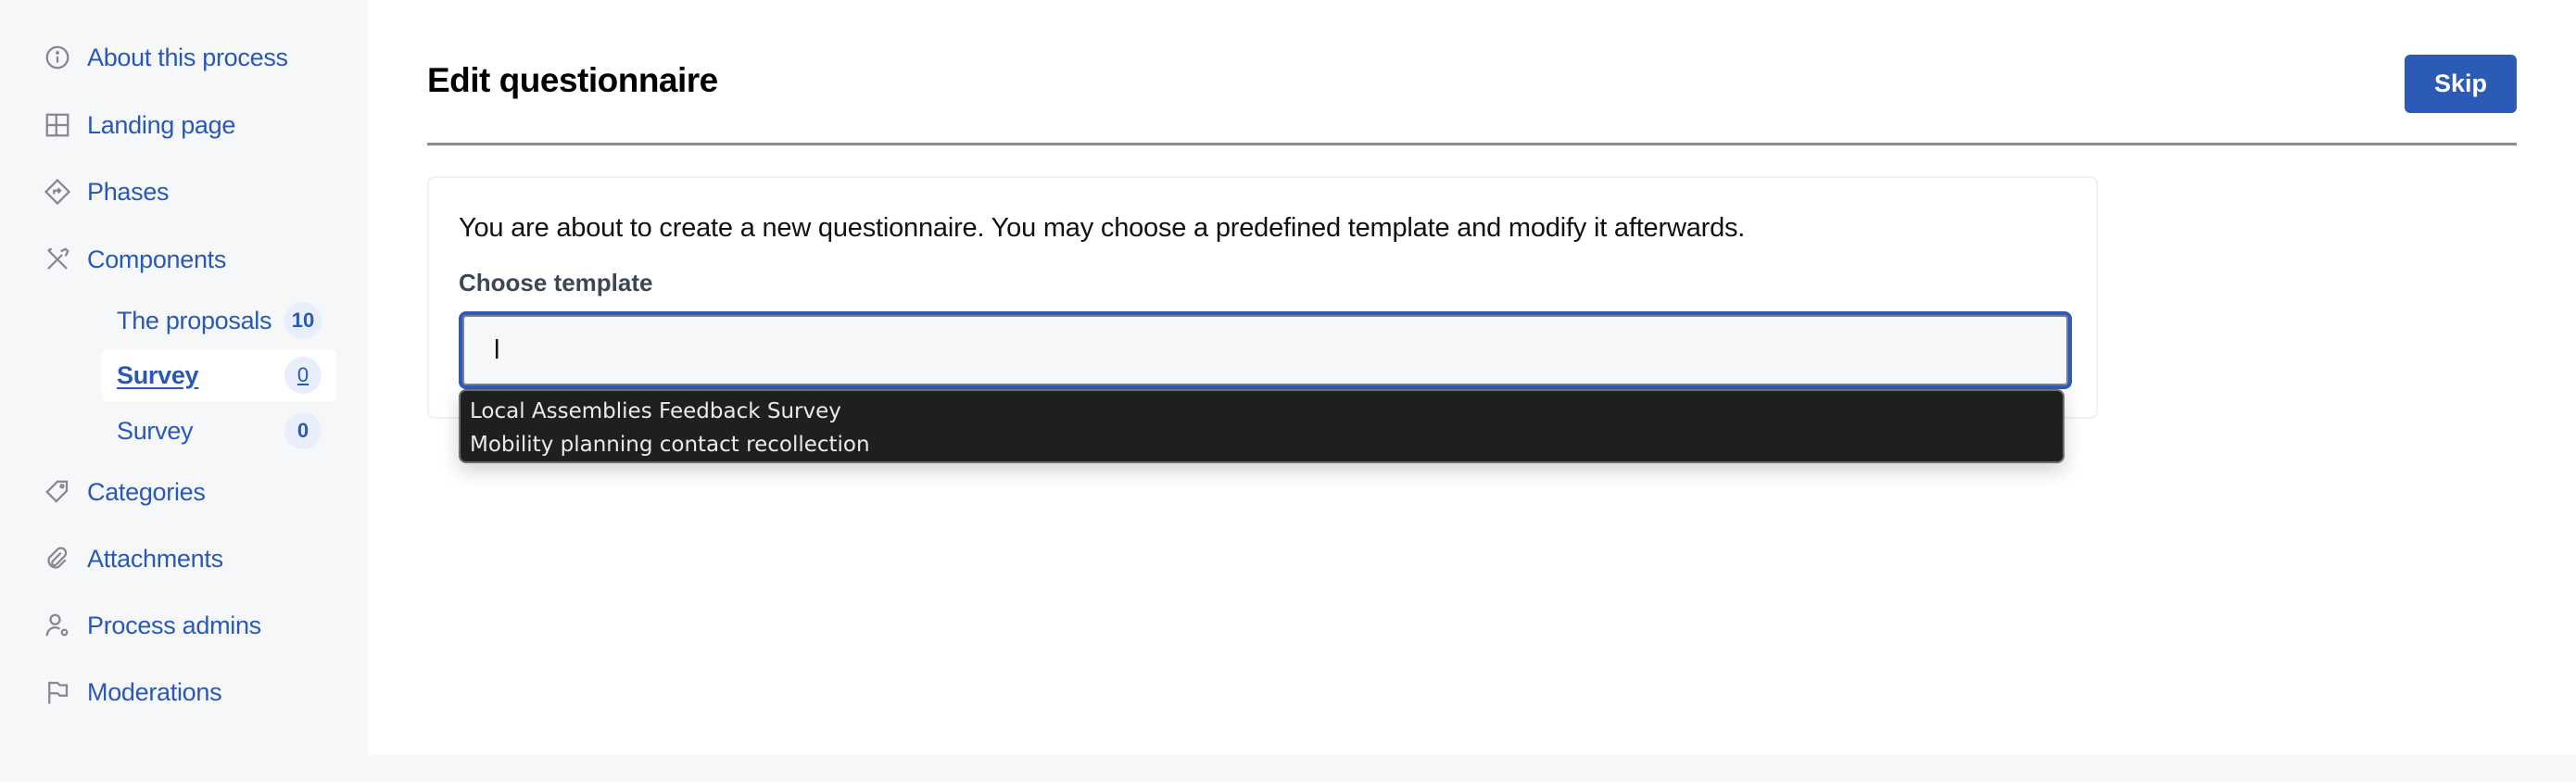 This screenshot has width=2576, height=782. I want to click on component-item-proposals: The proposals 10, so click(219, 321).